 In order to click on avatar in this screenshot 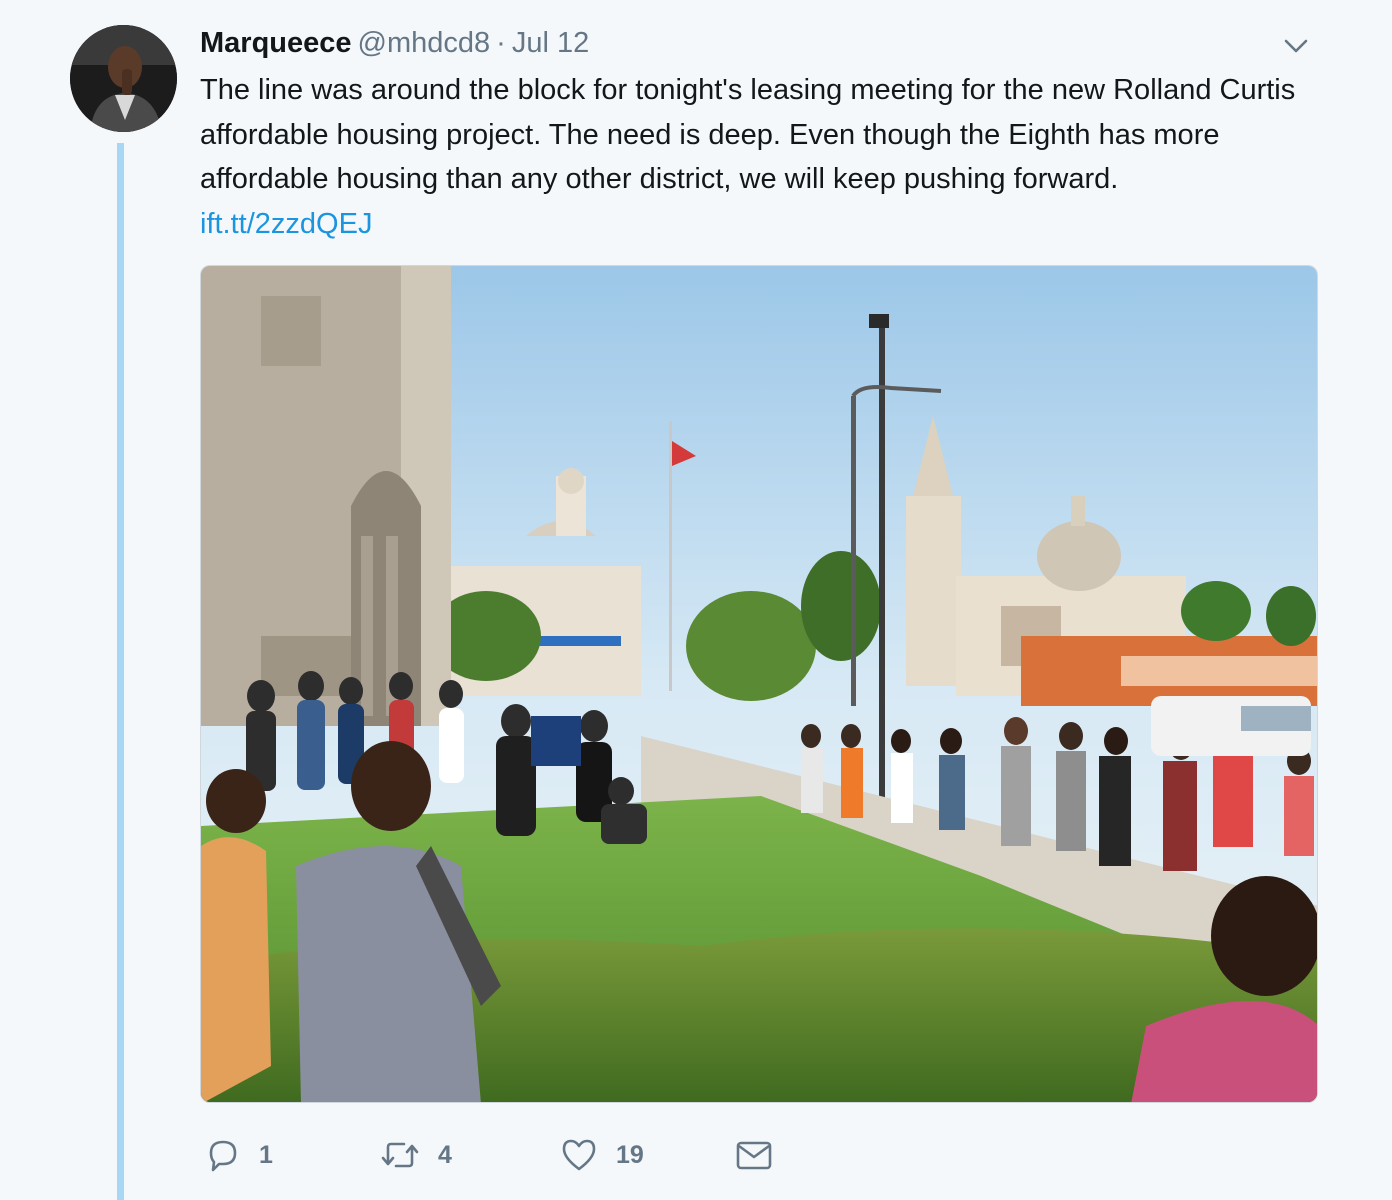, I will do `click(123, 78)`.